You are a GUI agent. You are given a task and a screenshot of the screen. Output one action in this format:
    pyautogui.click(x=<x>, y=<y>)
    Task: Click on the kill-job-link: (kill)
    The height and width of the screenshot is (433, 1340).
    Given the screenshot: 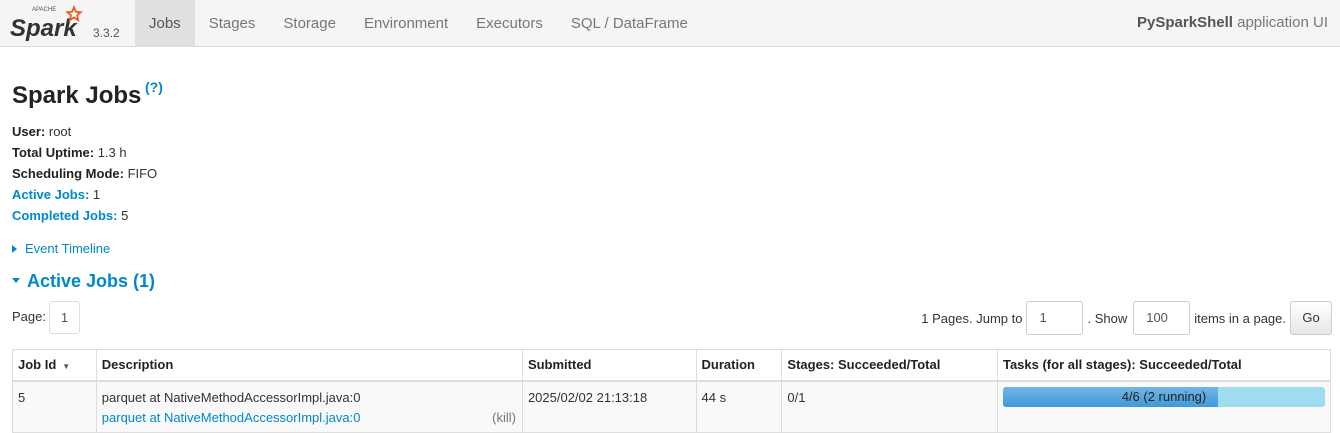 What is the action you would take?
    pyautogui.click(x=504, y=417)
    